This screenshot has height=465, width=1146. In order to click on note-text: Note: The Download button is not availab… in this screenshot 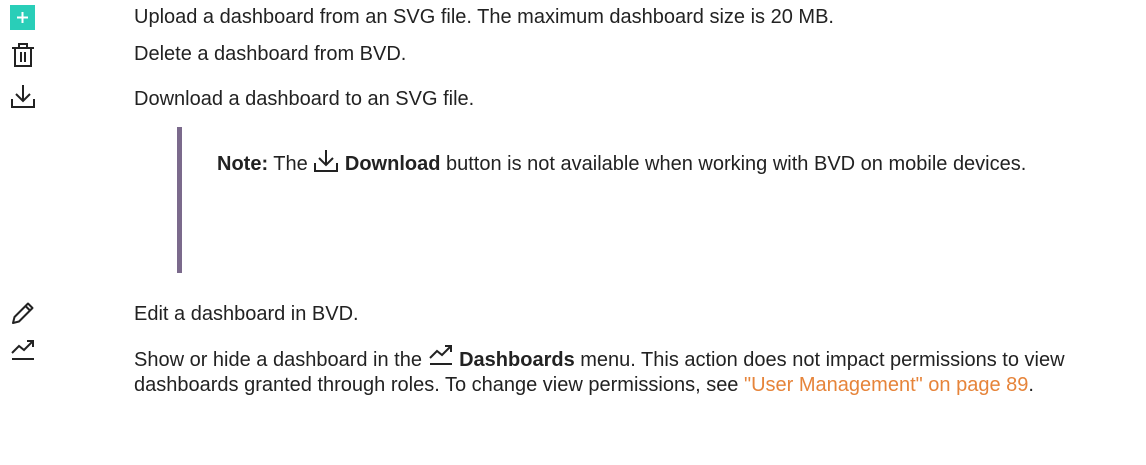, I will do `click(652, 164)`.